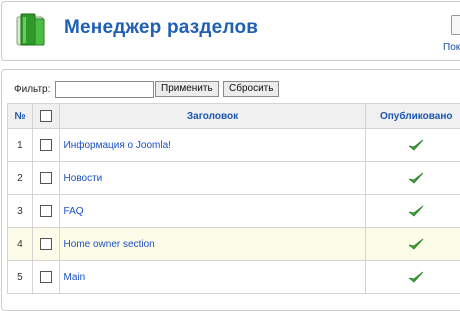 This screenshot has width=460, height=311. What do you see at coordinates (20, 244) in the screenshot?
I see `row-number: 4` at bounding box center [20, 244].